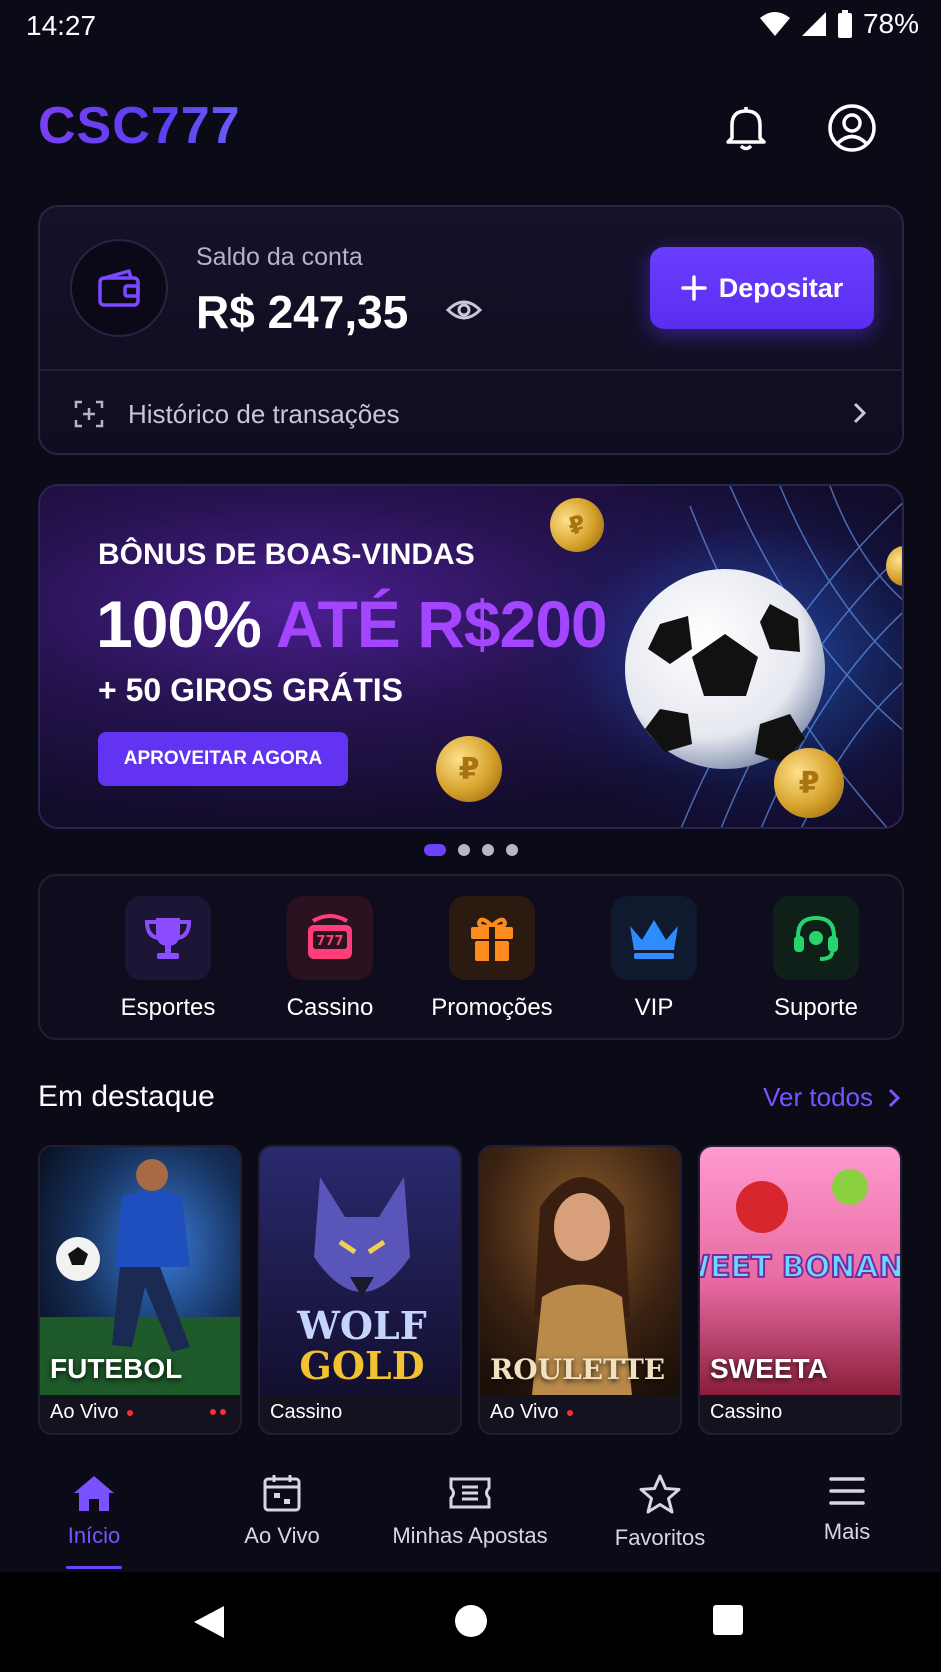 The image size is (941, 1672). Describe the element at coordinates (282, 1493) in the screenshot. I see `calendar-icon` at that location.